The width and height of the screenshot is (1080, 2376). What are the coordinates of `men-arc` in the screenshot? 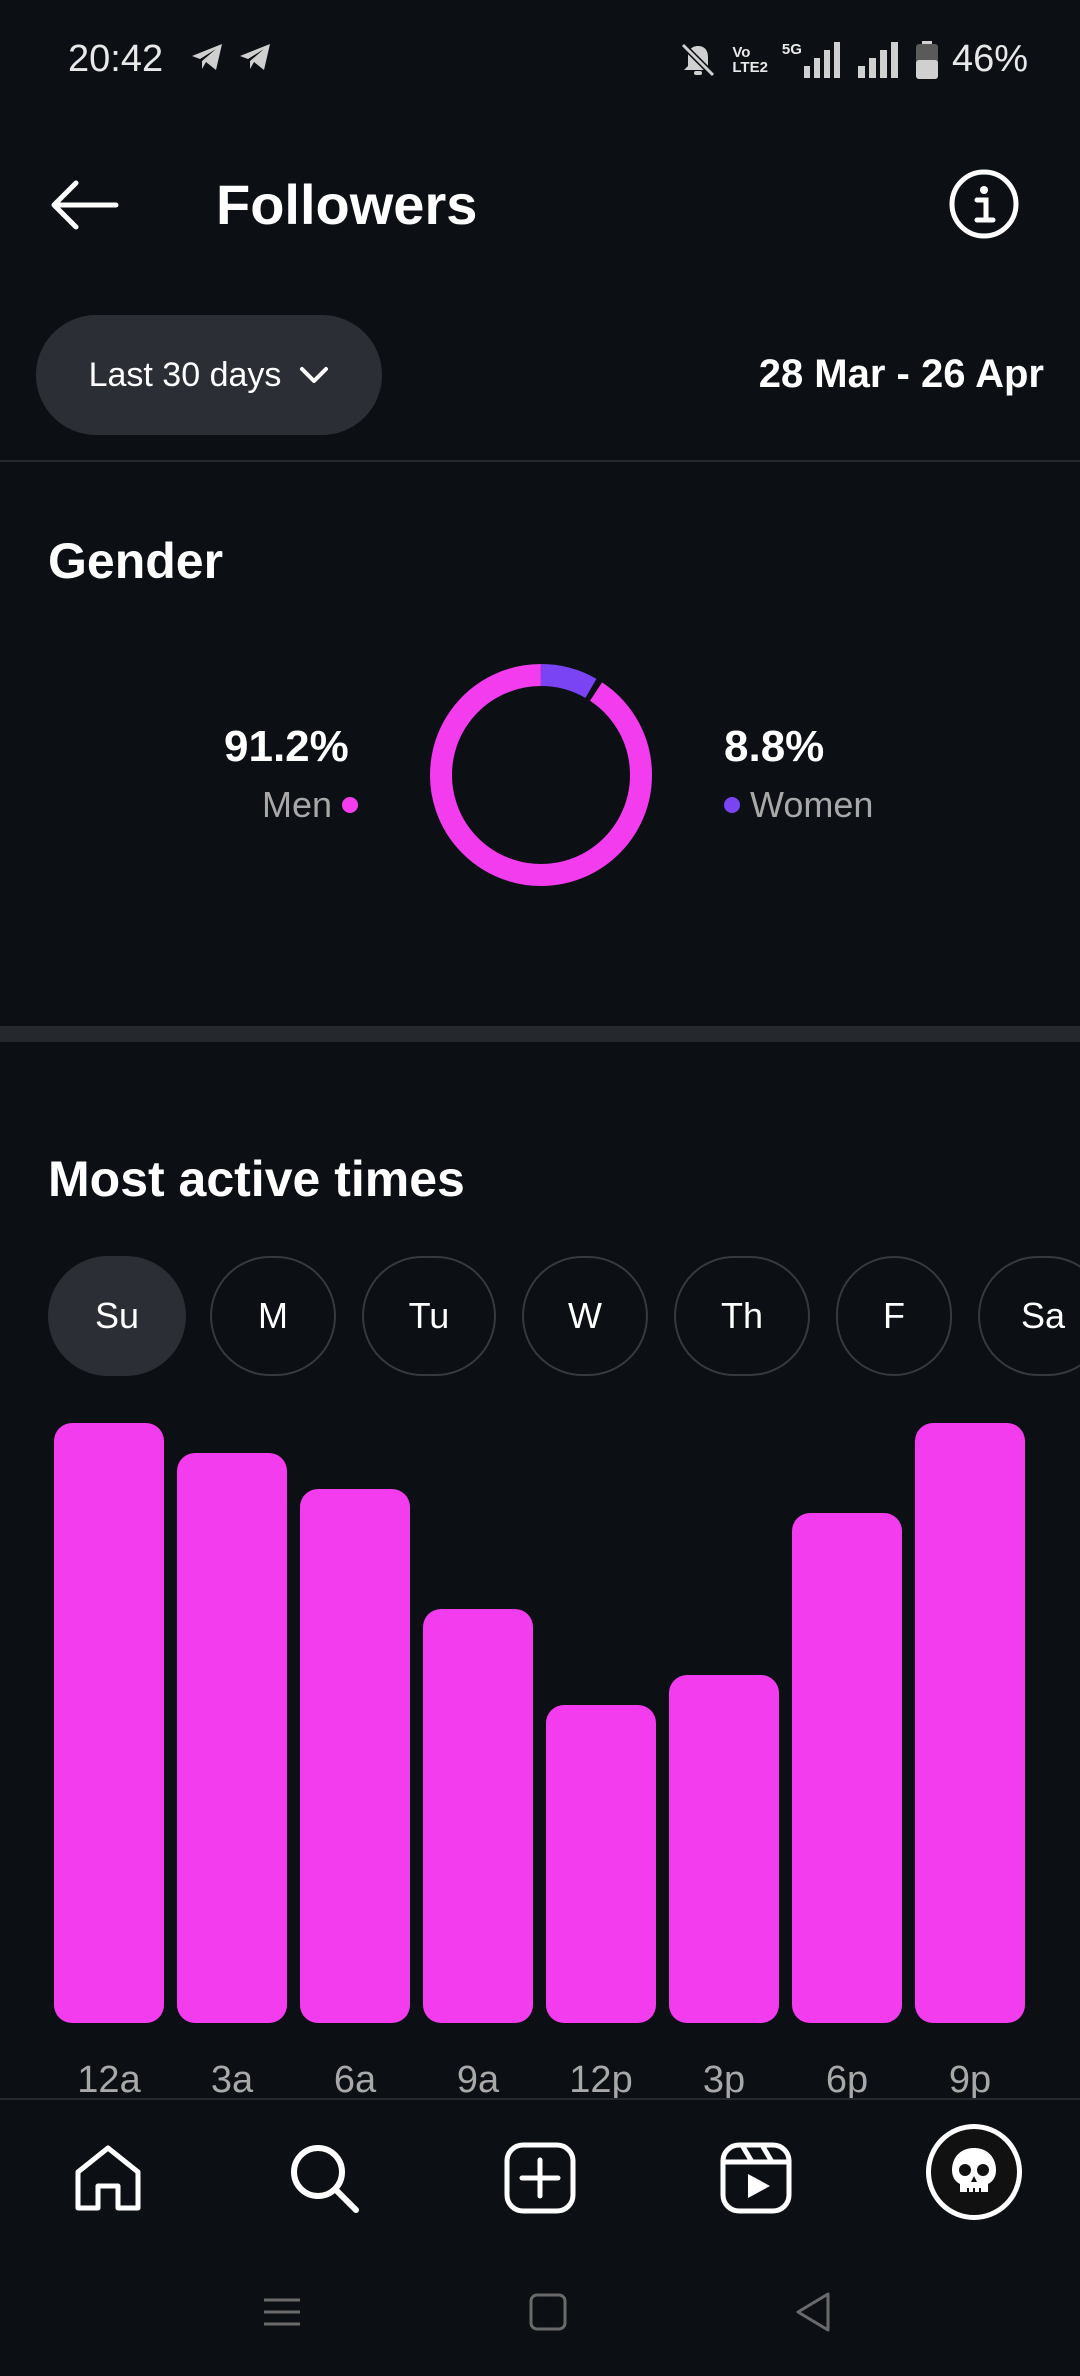 It's located at (541, 775).